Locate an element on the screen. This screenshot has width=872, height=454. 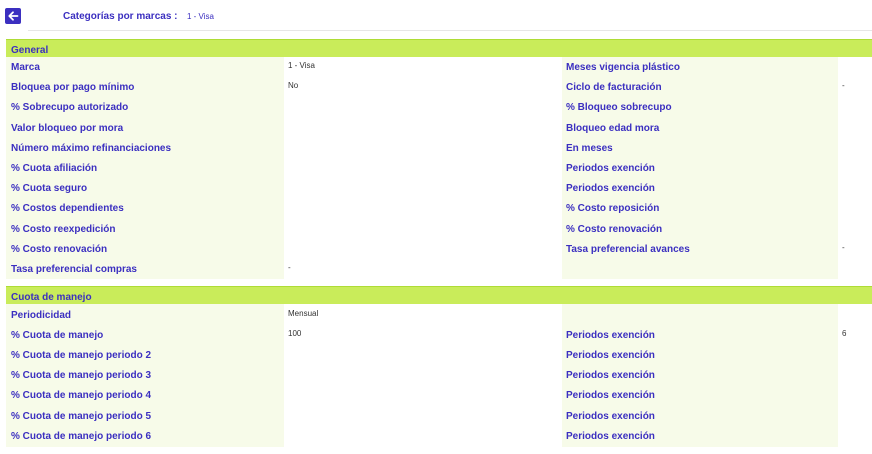
top-bar: Categorías por marcas : 1 - Visa is located at coordinates (436, 16).